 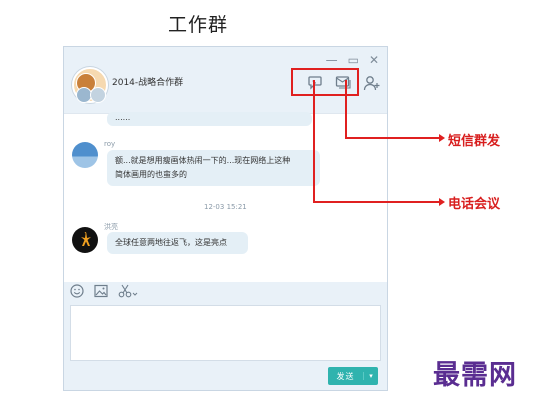 What do you see at coordinates (475, 375) in the screenshot?
I see `watermark-logo: 最需网` at bounding box center [475, 375].